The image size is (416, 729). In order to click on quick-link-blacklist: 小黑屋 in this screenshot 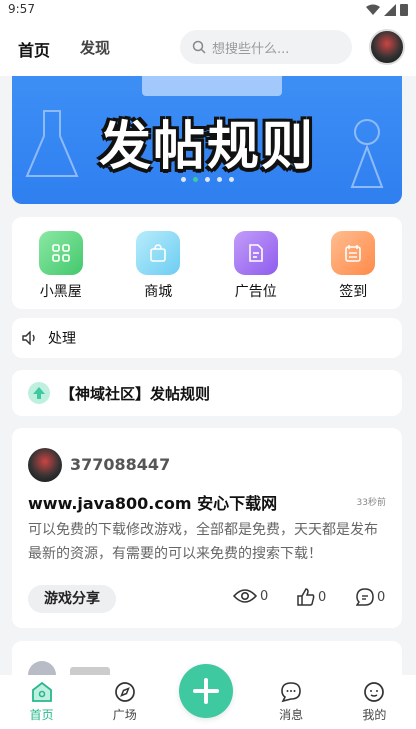, I will do `click(61, 270)`.